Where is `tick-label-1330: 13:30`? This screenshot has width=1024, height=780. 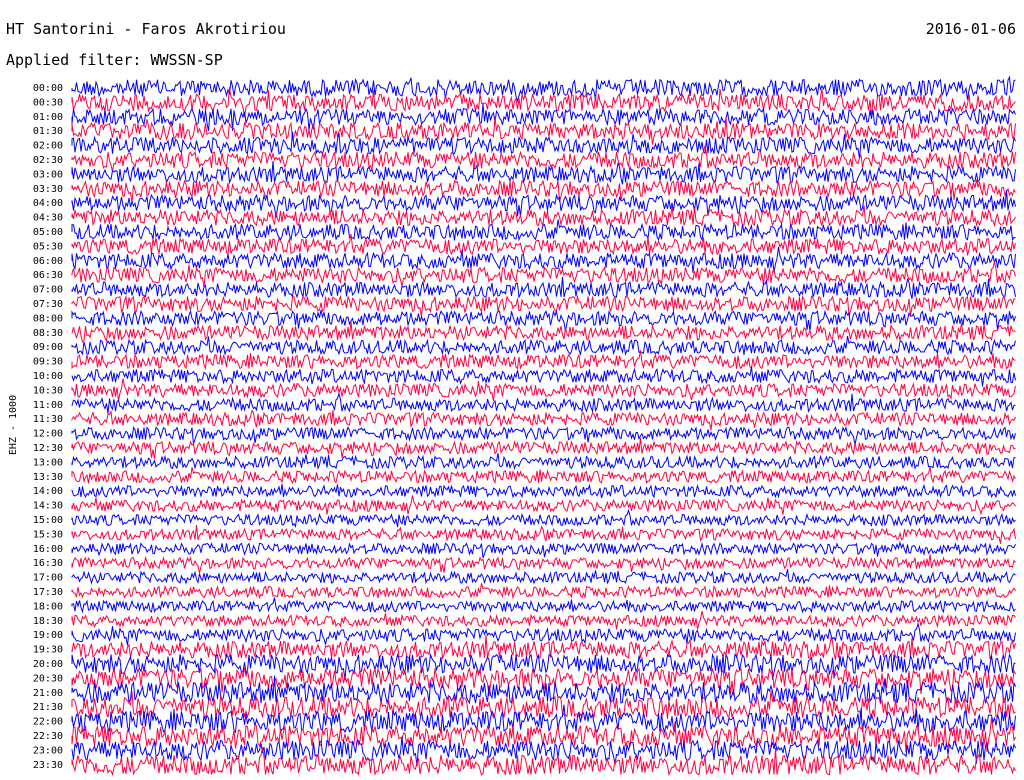
tick-label-1330: 13:30 is located at coordinates (48, 477).